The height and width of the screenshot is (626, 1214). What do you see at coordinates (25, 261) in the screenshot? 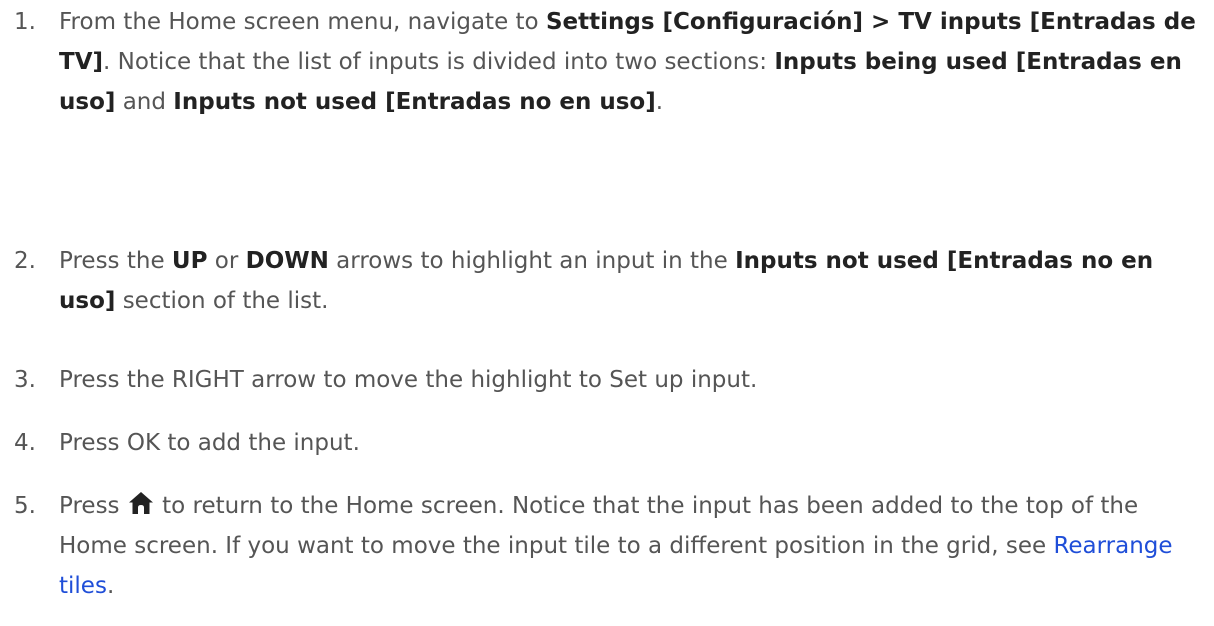
I see `step-number: 2.` at bounding box center [25, 261].